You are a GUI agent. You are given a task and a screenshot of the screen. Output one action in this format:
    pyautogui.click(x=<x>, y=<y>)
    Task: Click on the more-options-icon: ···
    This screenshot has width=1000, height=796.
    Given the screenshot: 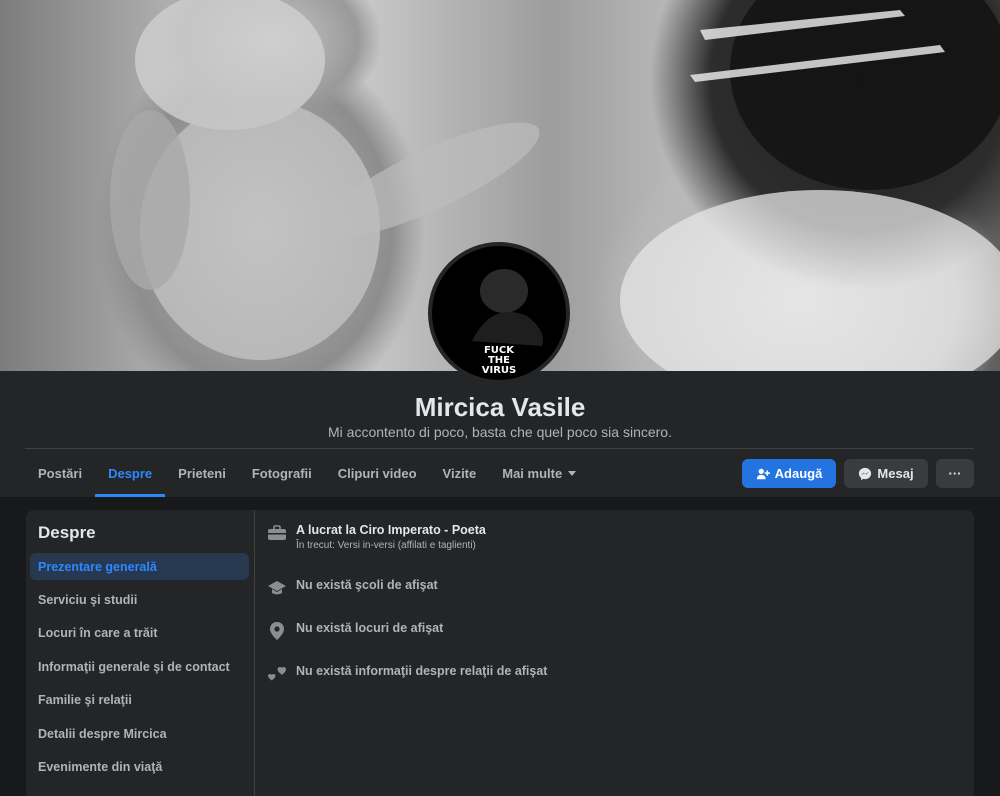 What is the action you would take?
    pyautogui.click(x=955, y=473)
    